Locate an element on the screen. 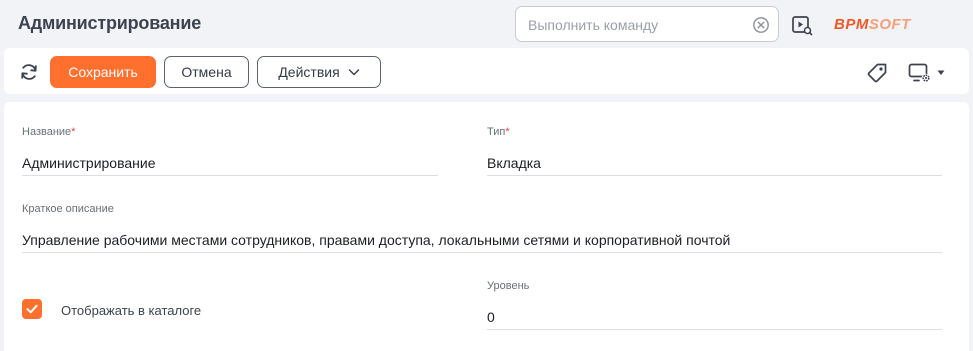 Image resolution: width=973 pixels, height=351 pixels. page-title: Администрирование is located at coordinates (110, 23).